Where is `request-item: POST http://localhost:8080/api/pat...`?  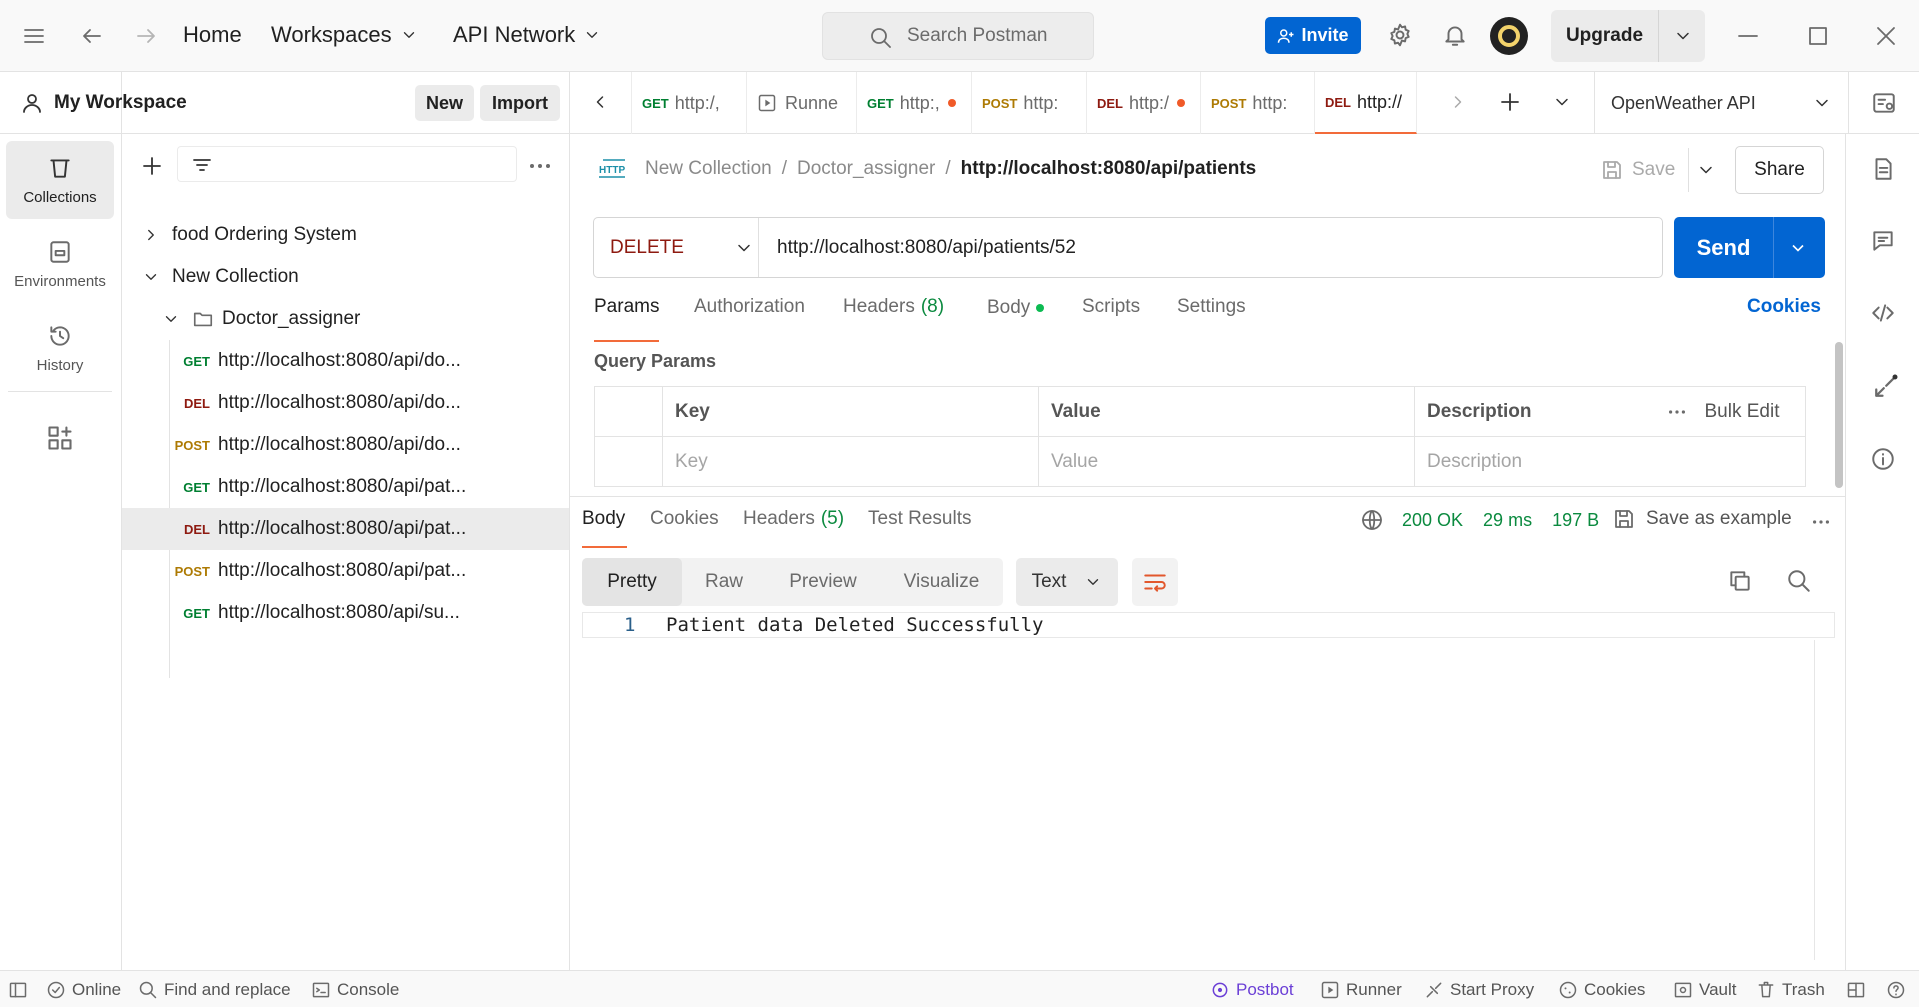 request-item: POST http://localhost:8080/api/pat... is located at coordinates (345, 571).